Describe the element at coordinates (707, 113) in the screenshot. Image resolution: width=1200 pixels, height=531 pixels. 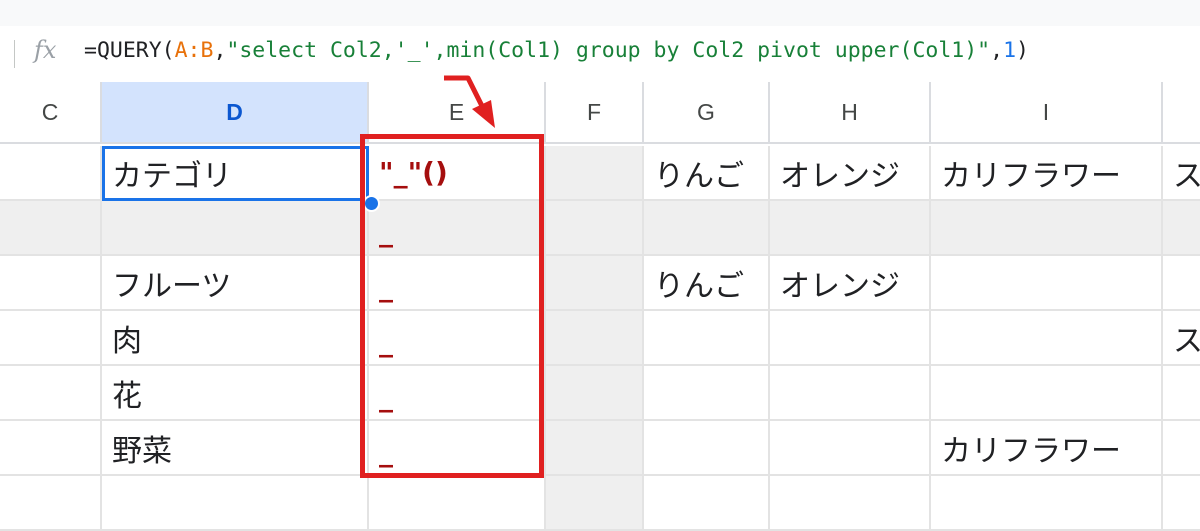
I see `column-header: G` at that location.